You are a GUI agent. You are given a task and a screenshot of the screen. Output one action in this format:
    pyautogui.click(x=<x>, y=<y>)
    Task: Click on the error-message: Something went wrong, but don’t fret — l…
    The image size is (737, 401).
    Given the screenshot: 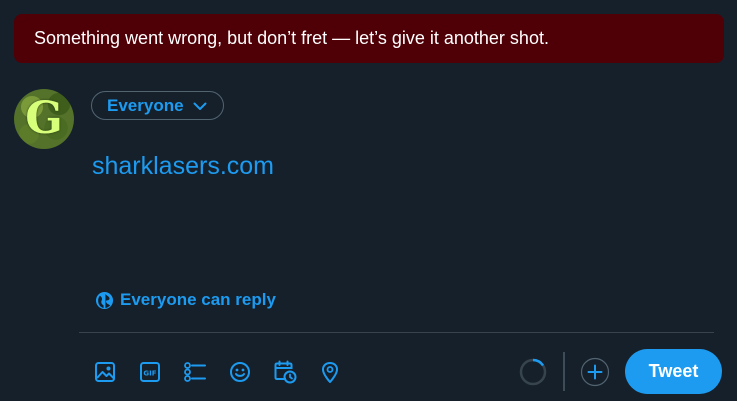 What is the action you would take?
    pyautogui.click(x=291, y=38)
    